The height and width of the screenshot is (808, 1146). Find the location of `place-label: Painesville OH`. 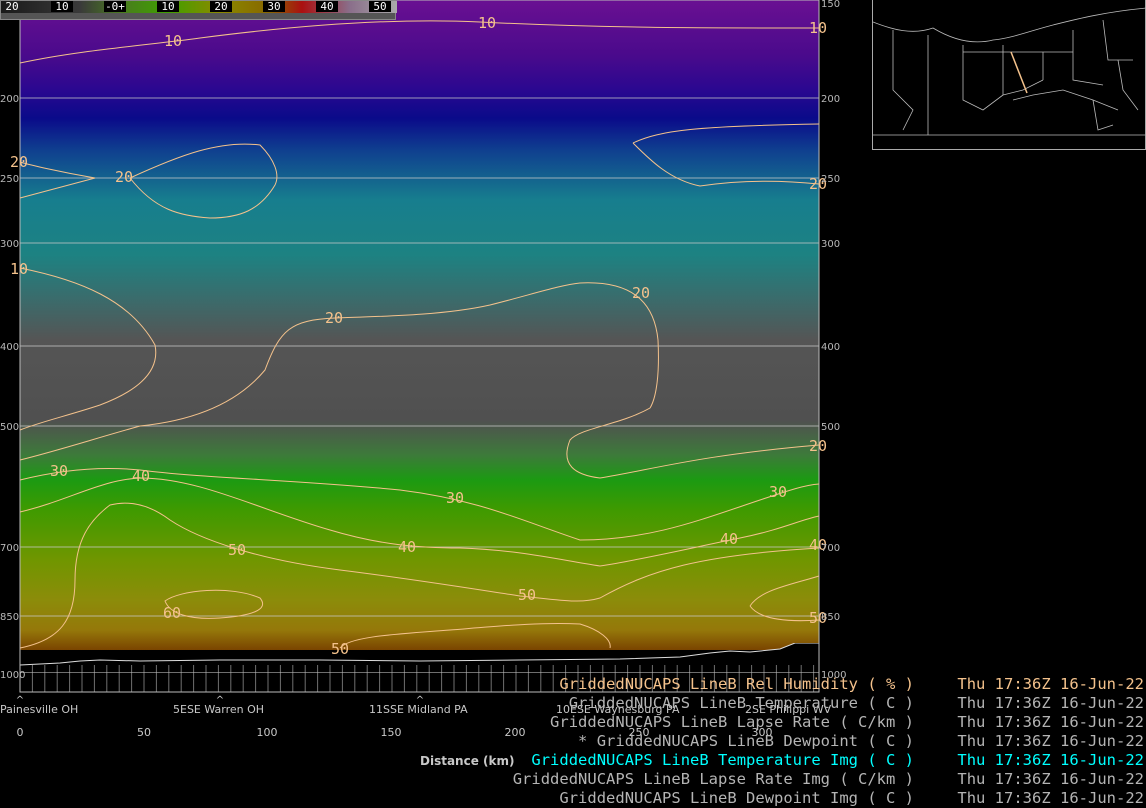

place-label: Painesville OH is located at coordinates (39, 709).